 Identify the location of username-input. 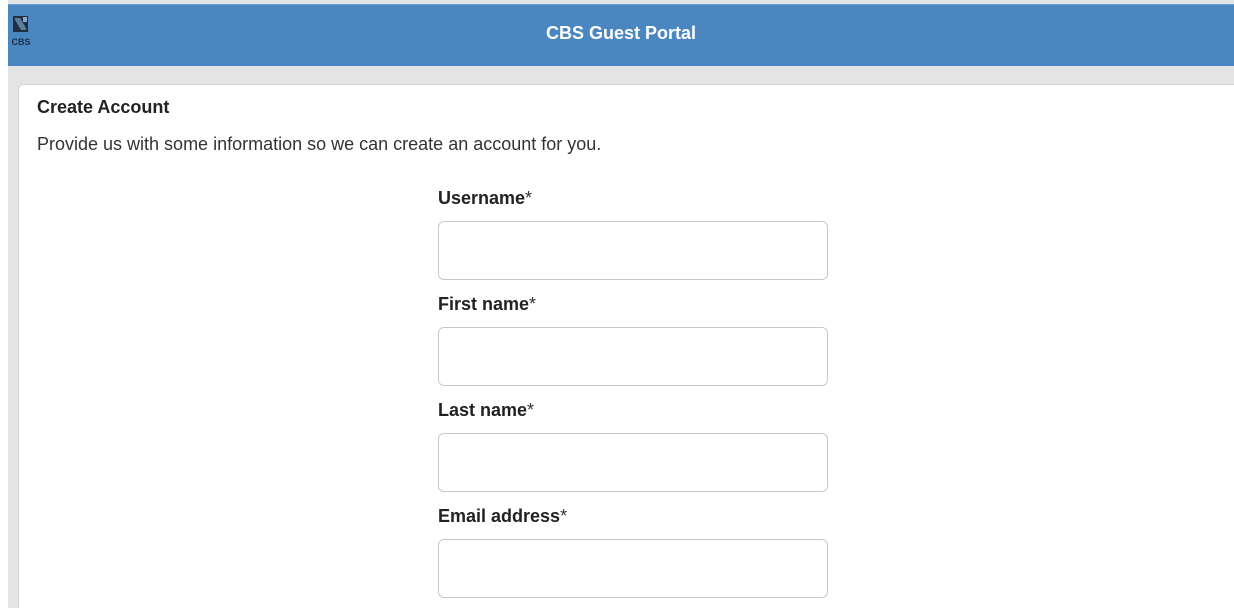
(633, 250).